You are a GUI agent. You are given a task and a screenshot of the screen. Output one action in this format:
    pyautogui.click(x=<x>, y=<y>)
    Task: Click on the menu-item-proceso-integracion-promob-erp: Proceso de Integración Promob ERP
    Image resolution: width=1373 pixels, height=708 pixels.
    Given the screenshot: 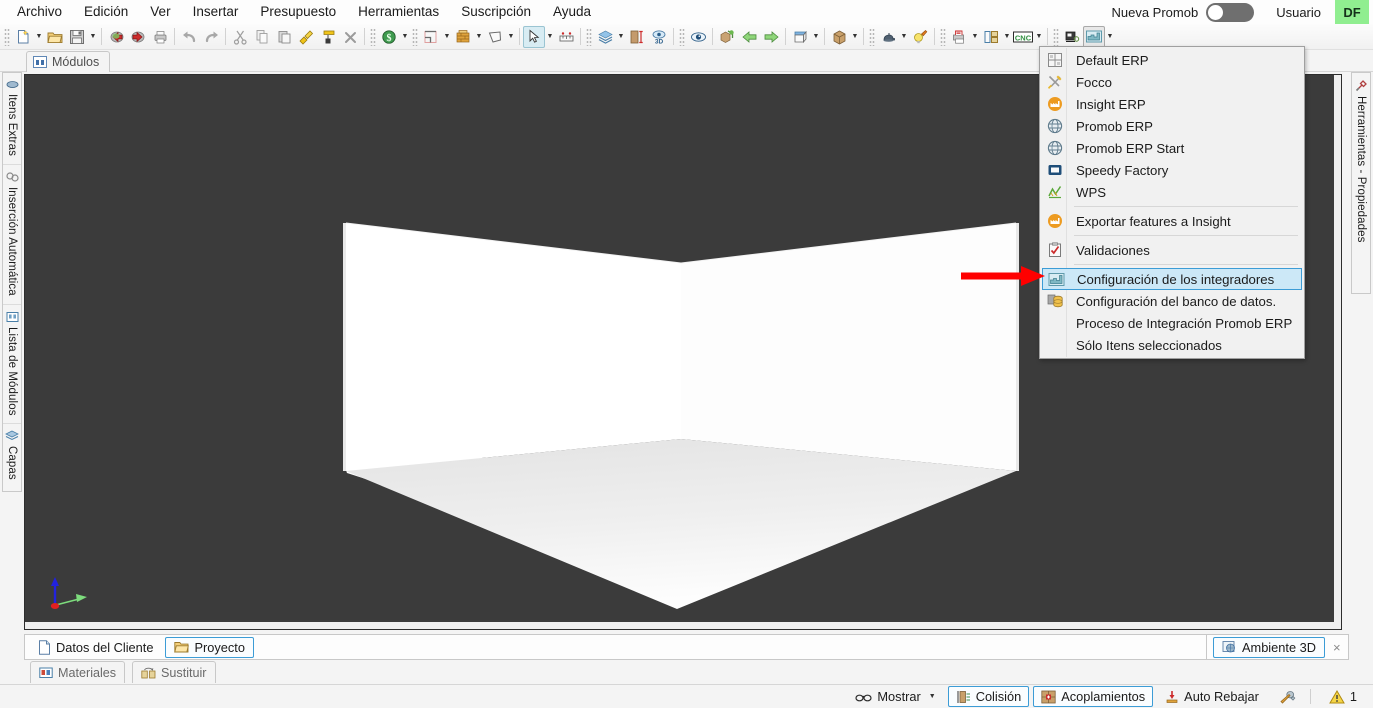 What is the action you would take?
    pyautogui.click(x=1172, y=323)
    